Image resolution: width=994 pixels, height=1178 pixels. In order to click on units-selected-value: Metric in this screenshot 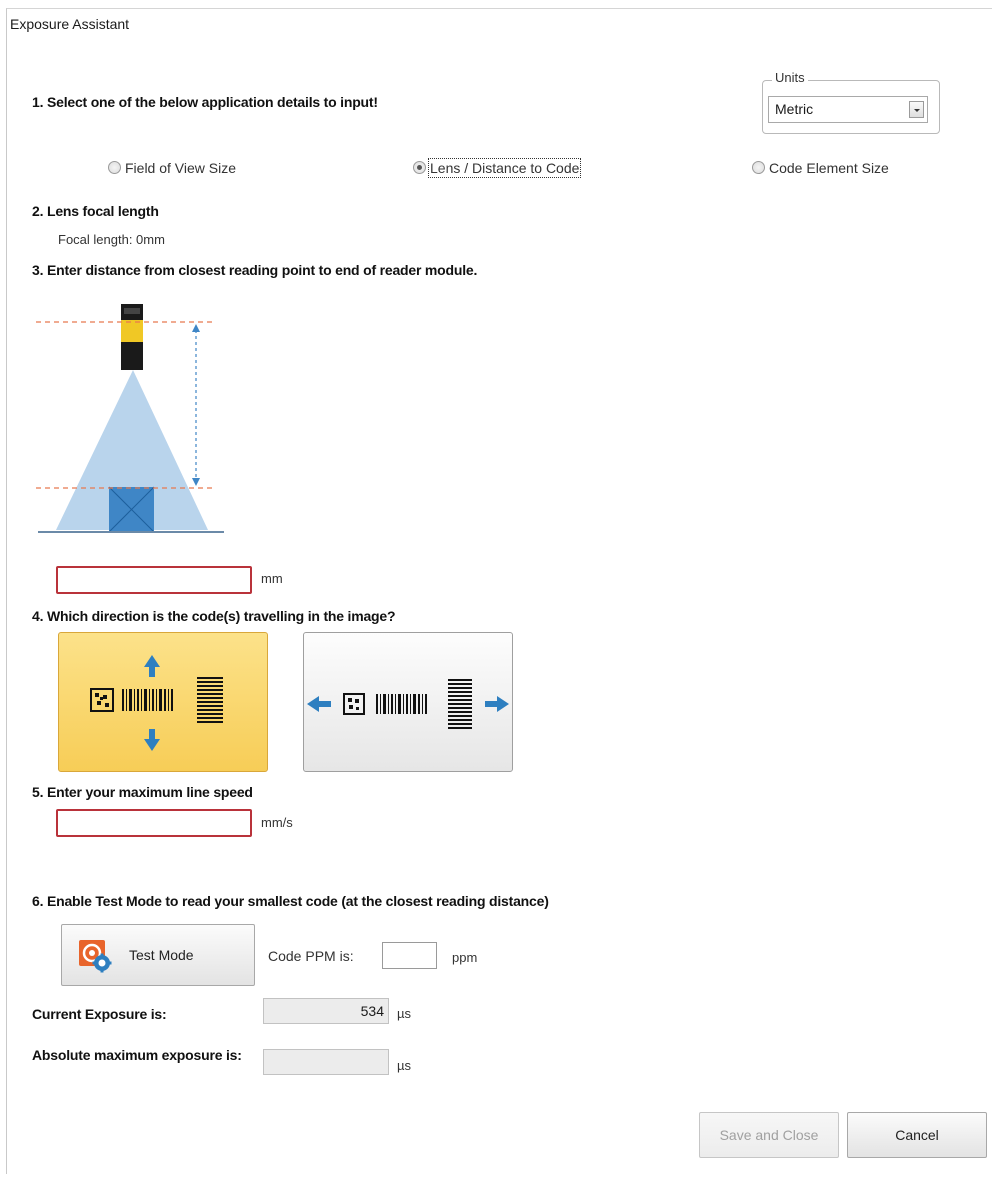, I will do `click(794, 109)`.